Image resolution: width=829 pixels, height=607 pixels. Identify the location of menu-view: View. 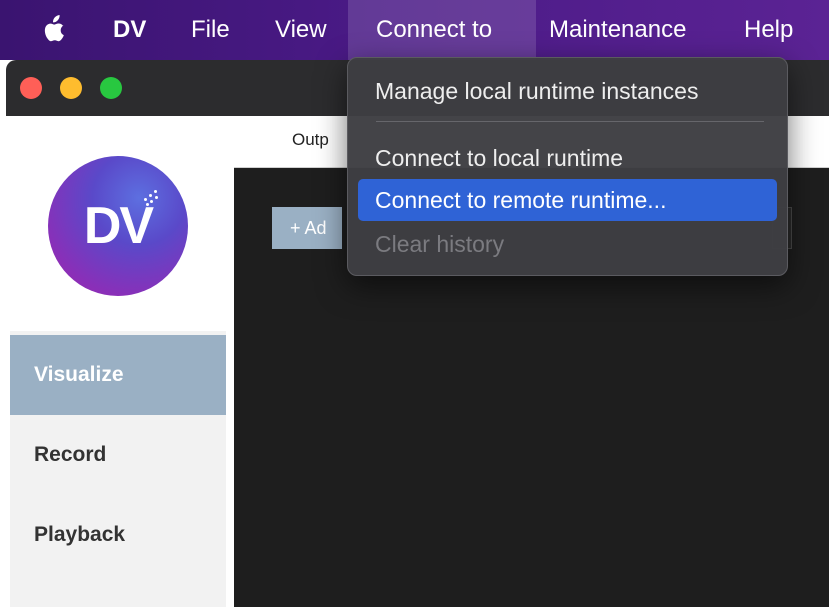
(301, 30).